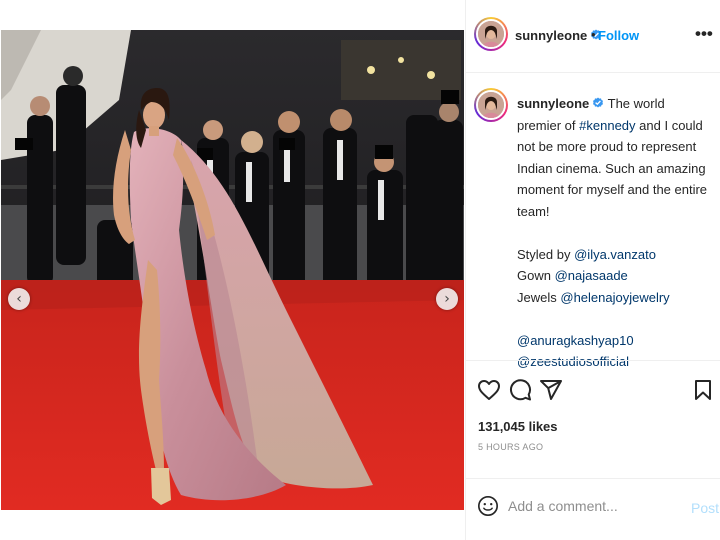 This screenshot has height=540, width=720. I want to click on follow-button: Follow, so click(618, 35).